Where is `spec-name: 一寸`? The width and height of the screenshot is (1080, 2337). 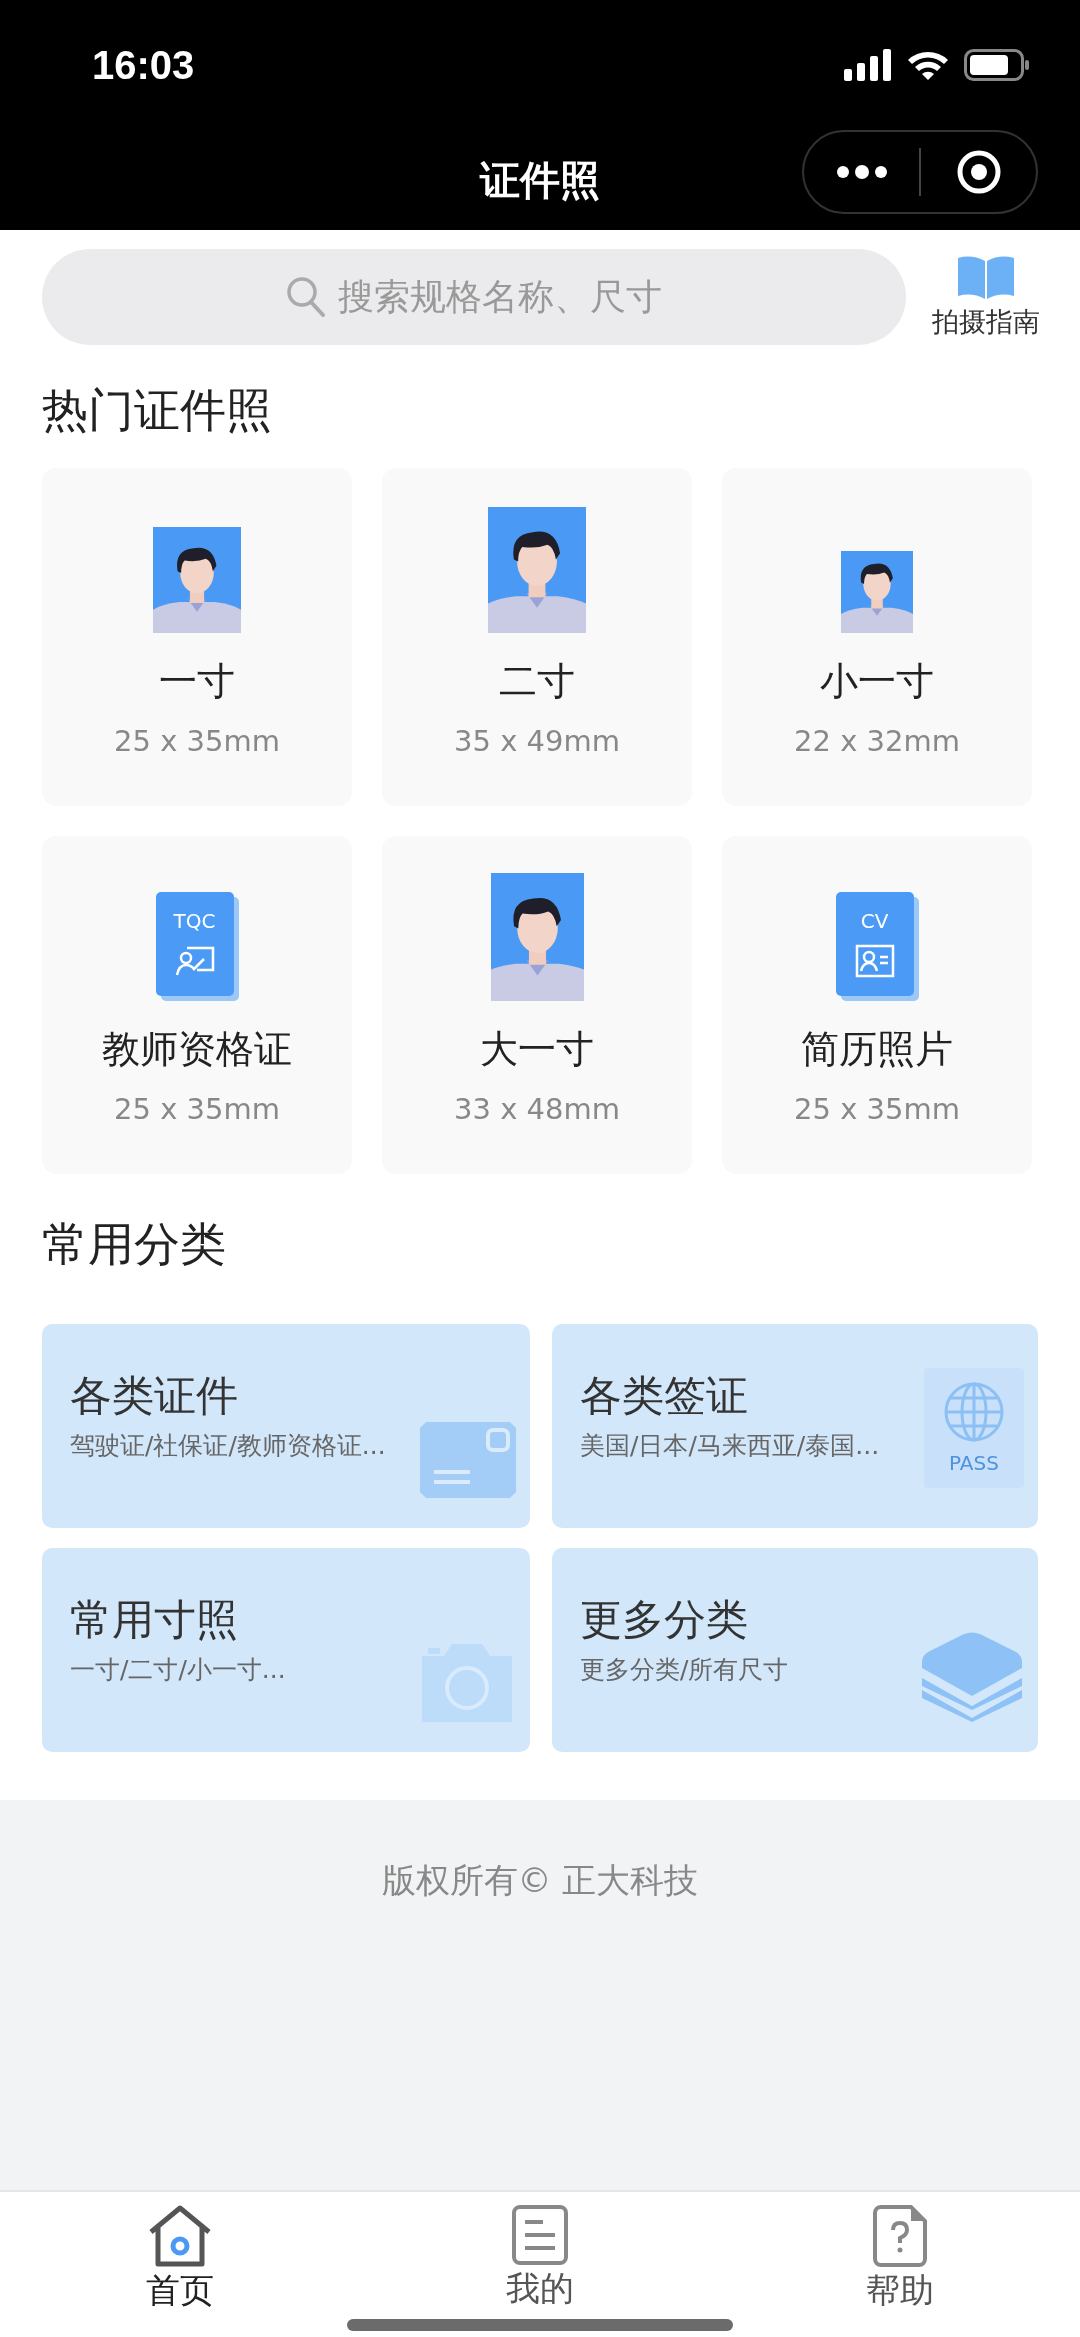
spec-name: 一寸 is located at coordinates (197, 681).